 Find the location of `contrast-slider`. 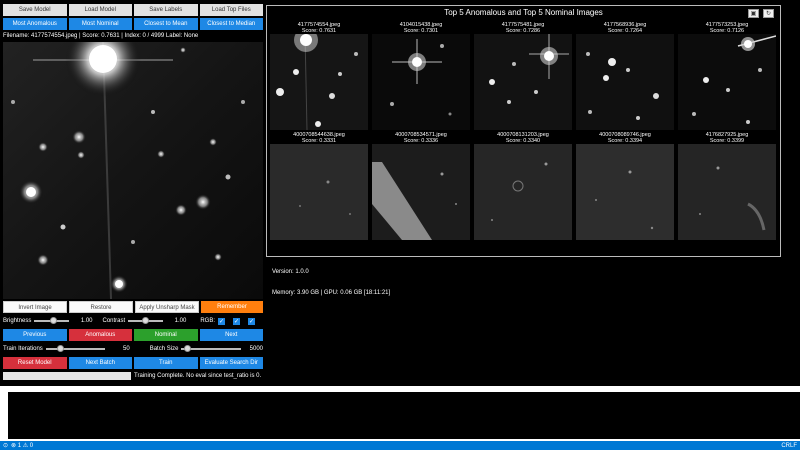

contrast-slider is located at coordinates (145, 320).